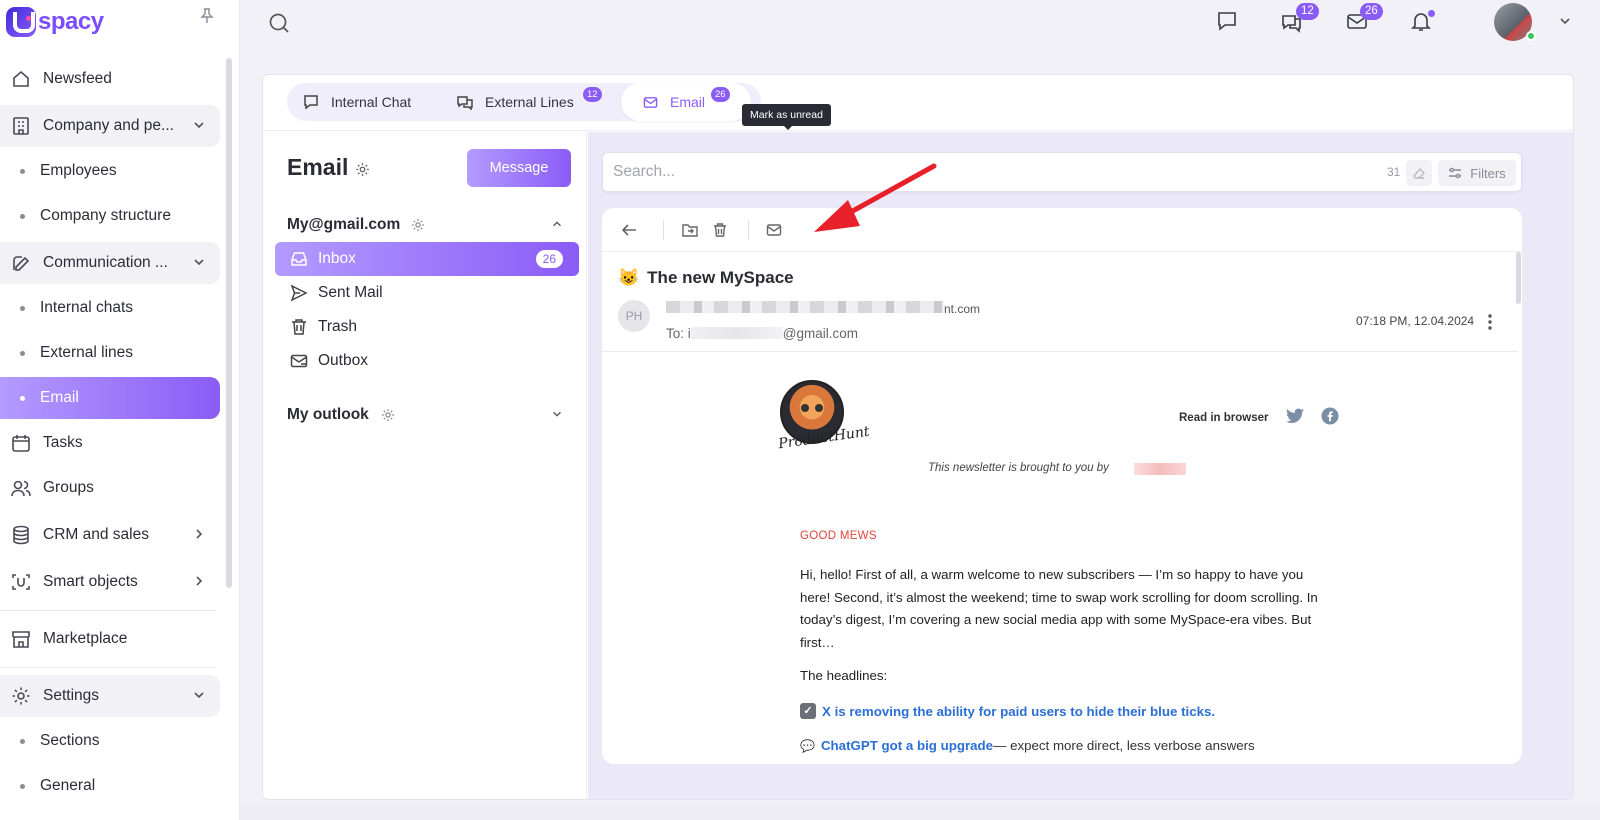 The height and width of the screenshot is (820, 1600). I want to click on app-logo: spacy, so click(55, 22).